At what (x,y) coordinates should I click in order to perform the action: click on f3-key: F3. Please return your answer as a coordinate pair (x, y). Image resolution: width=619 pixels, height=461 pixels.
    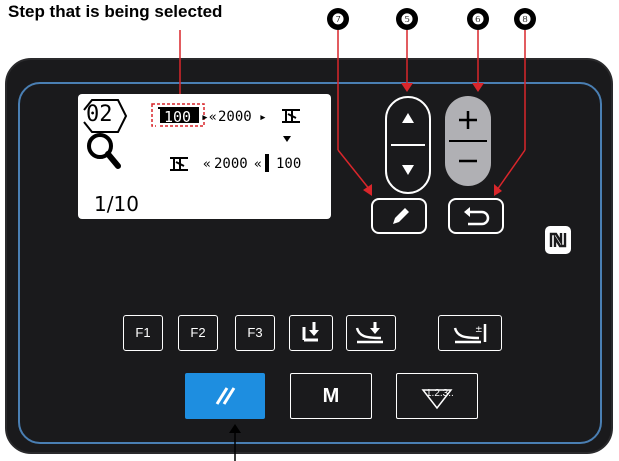
    Looking at the image, I should click on (255, 333).